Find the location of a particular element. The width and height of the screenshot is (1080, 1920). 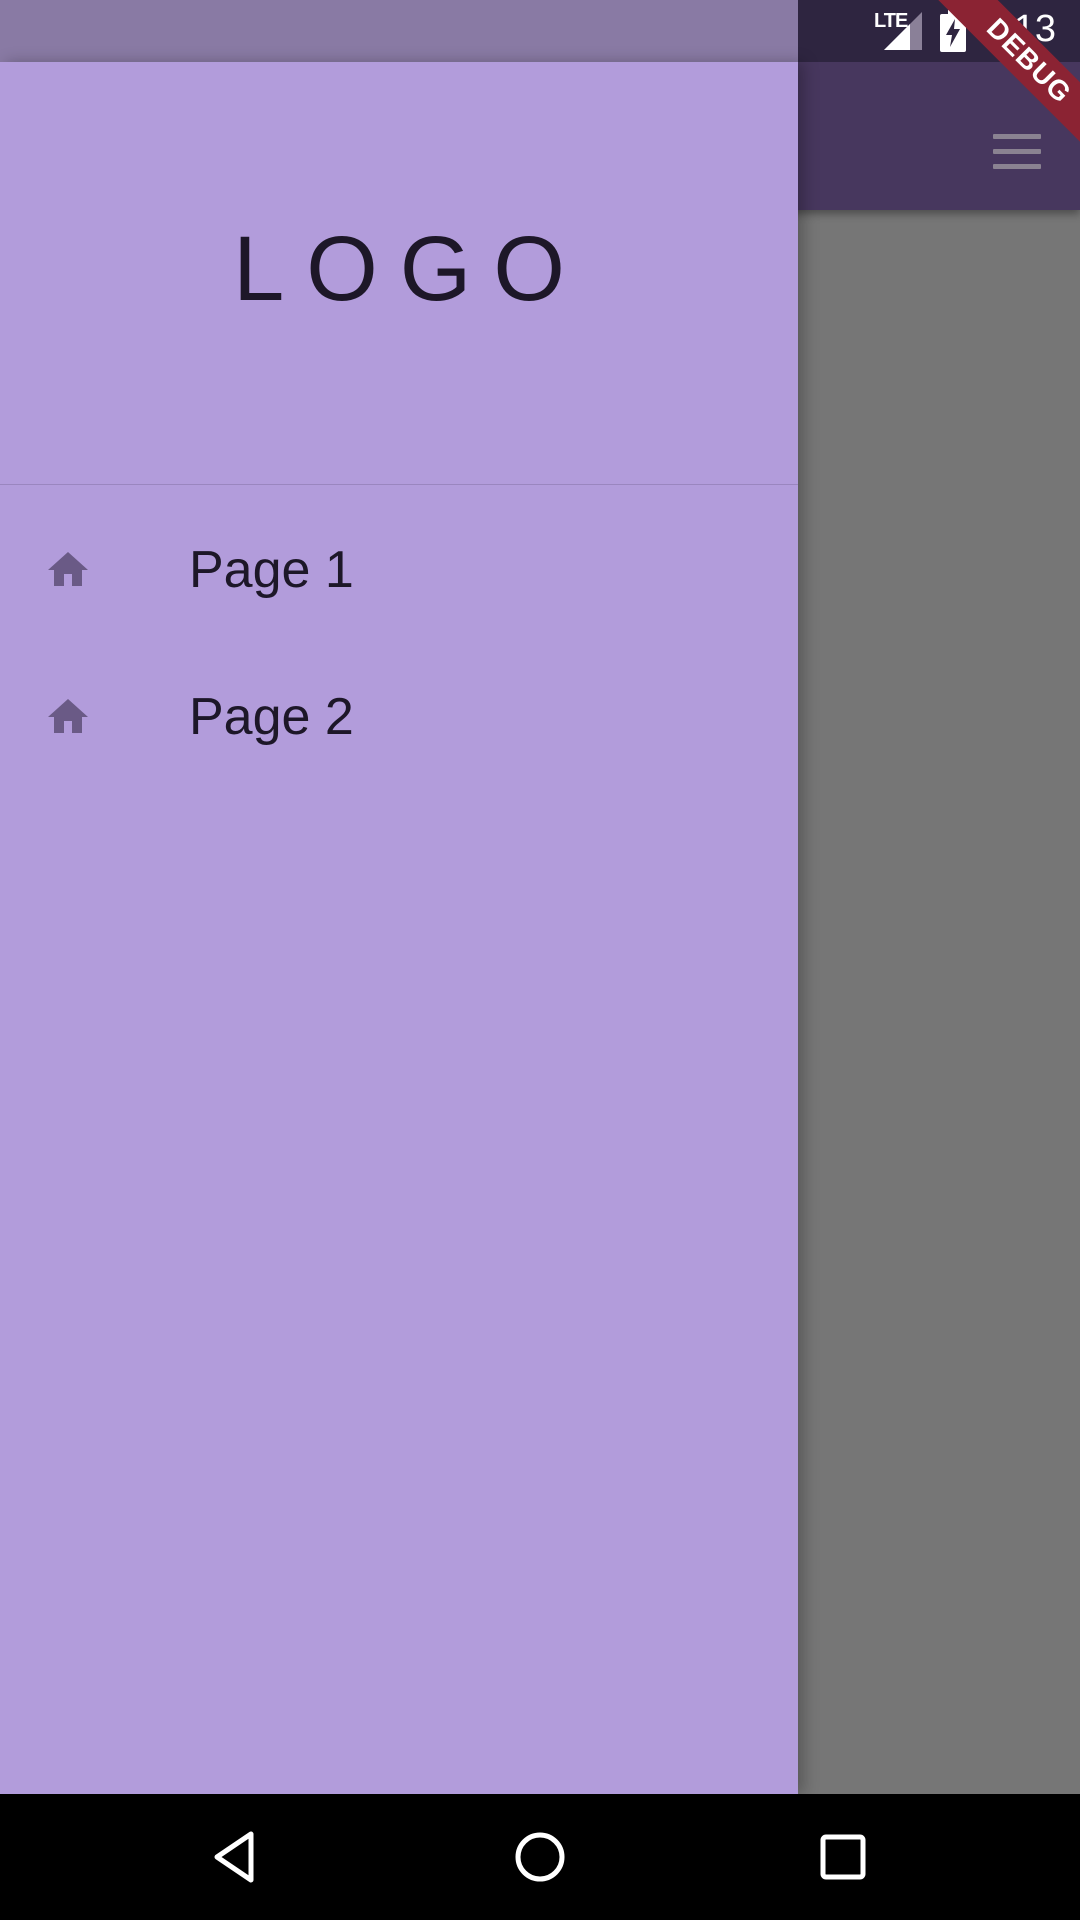

status-bar: LTE 4:13 is located at coordinates (540, 31).